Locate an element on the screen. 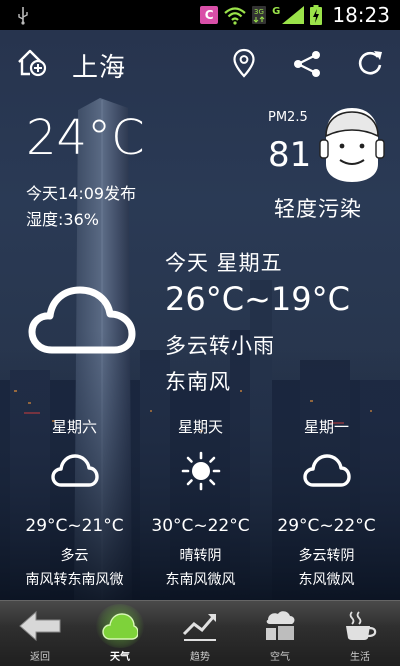 This screenshot has width=400, height=666. sunny-icon is located at coordinates (201, 471).